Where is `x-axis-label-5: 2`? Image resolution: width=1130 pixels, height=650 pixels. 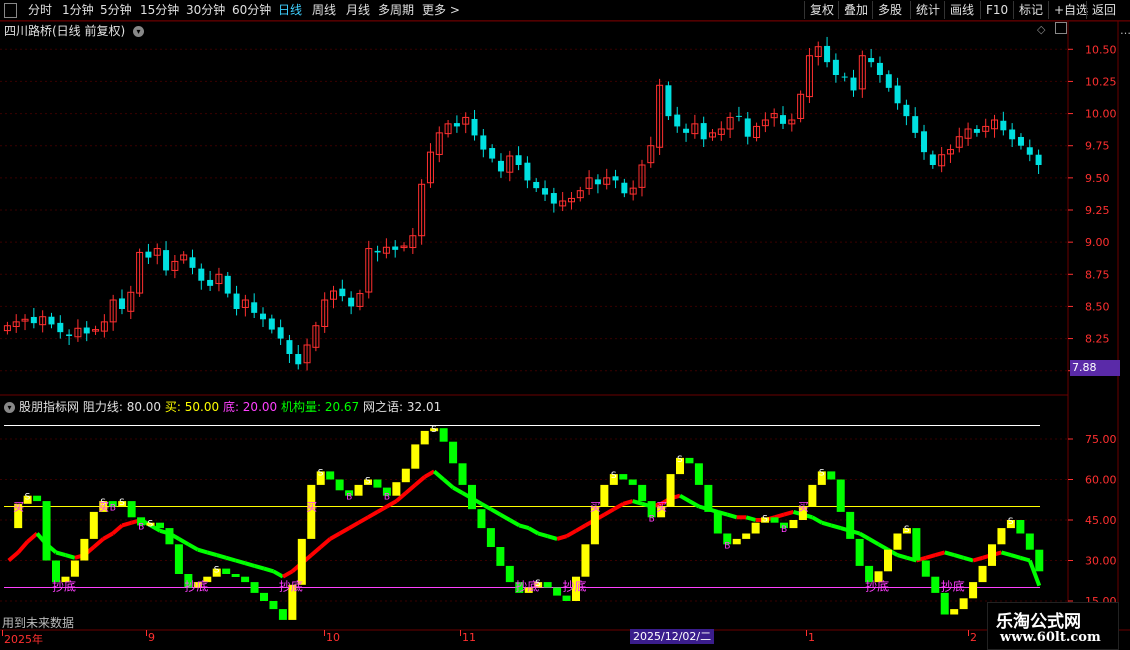 x-axis-label-5: 2 is located at coordinates (973, 637).